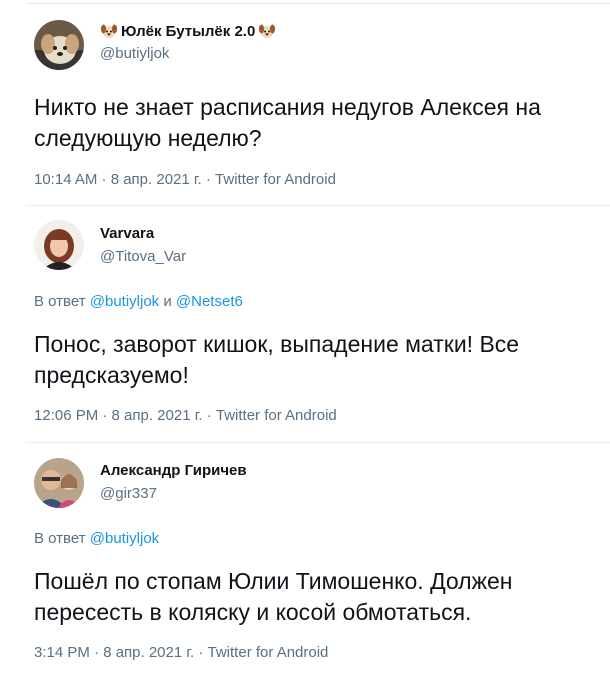  I want to click on replying-to: В ответ @butiyljok, so click(96, 538).